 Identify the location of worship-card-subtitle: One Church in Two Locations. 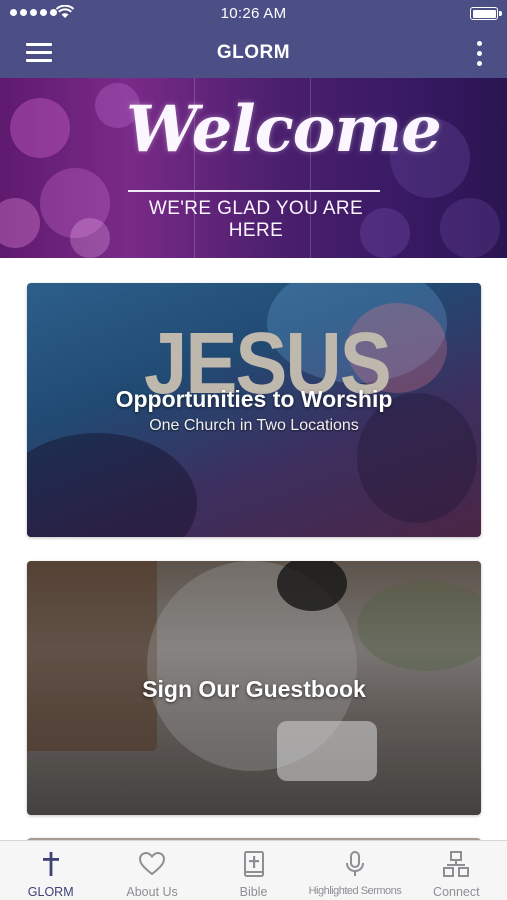
(254, 425).